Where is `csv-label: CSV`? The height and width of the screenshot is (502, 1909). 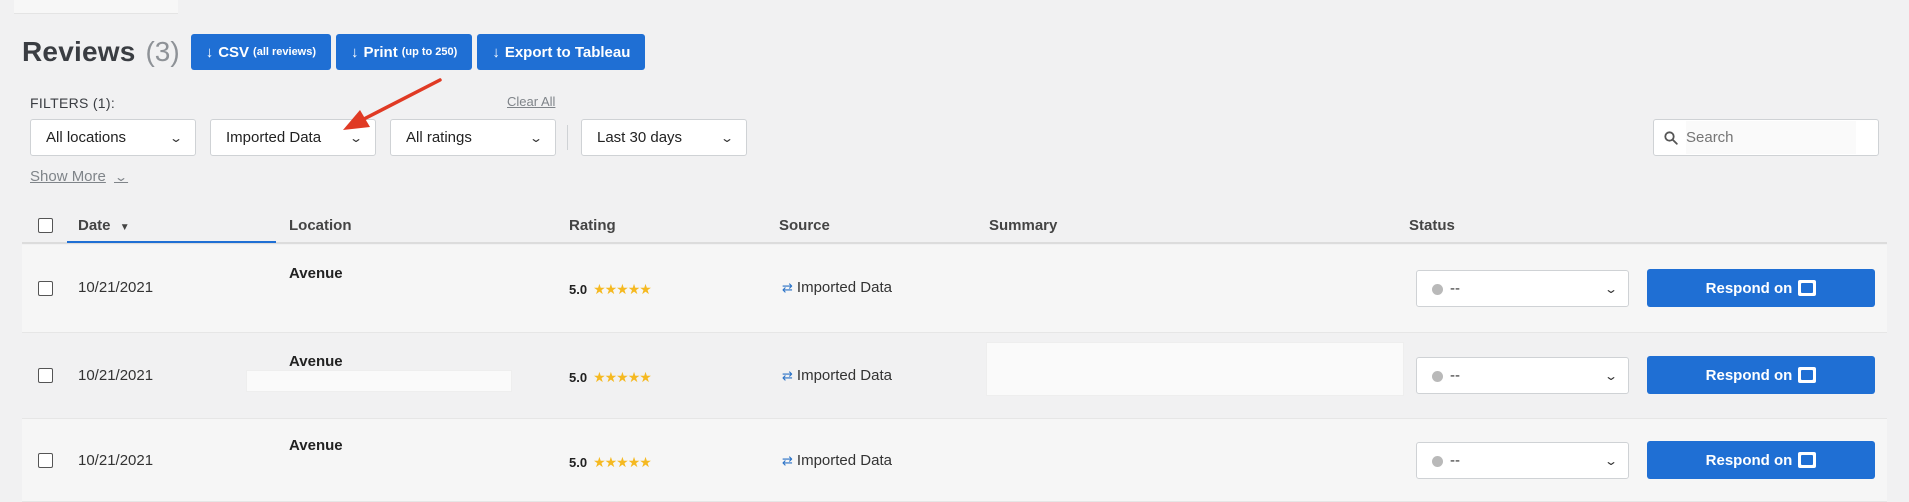
csv-label: CSV is located at coordinates (234, 52).